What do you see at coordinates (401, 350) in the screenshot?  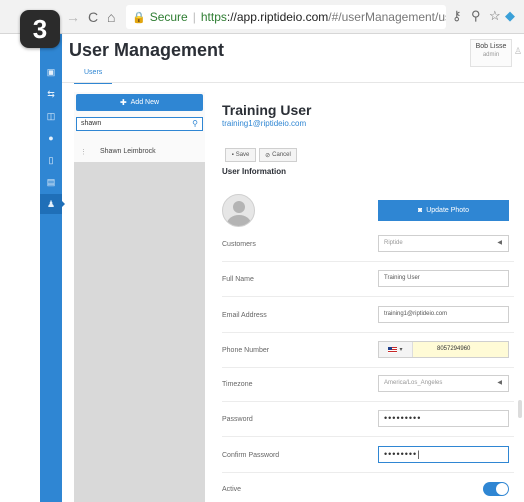 I see `dropdown-caret-icon: ▾` at bounding box center [401, 350].